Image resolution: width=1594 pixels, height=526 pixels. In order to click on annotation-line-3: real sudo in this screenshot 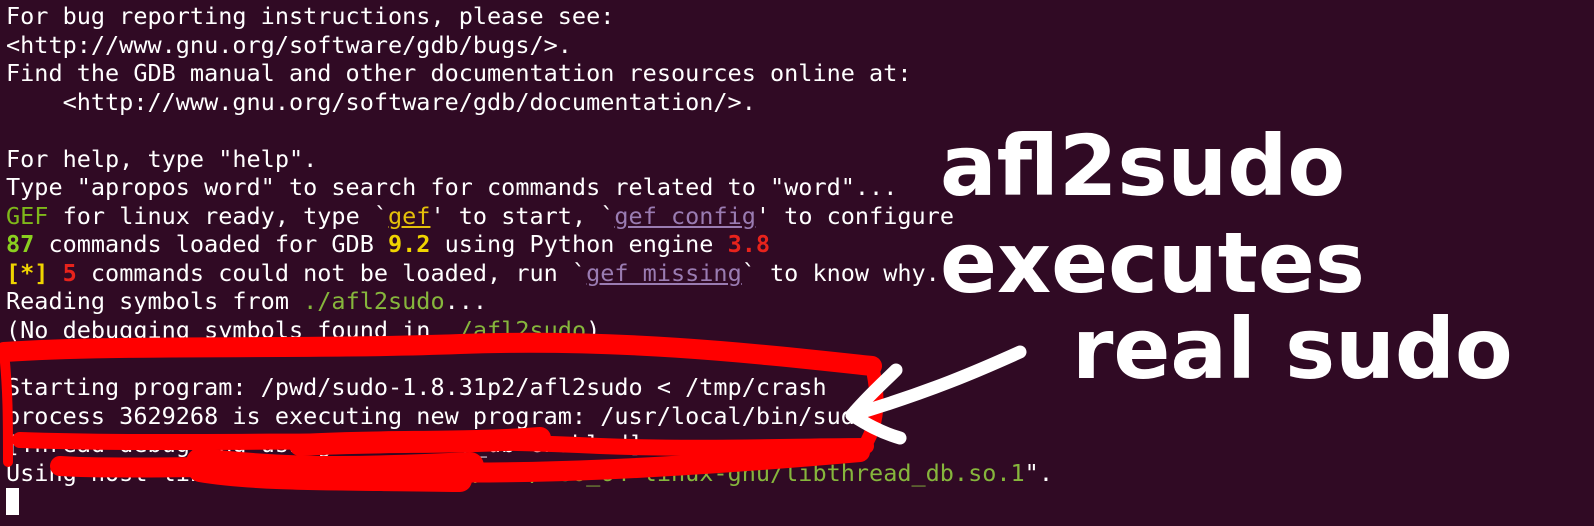, I will do `click(1292, 349)`.